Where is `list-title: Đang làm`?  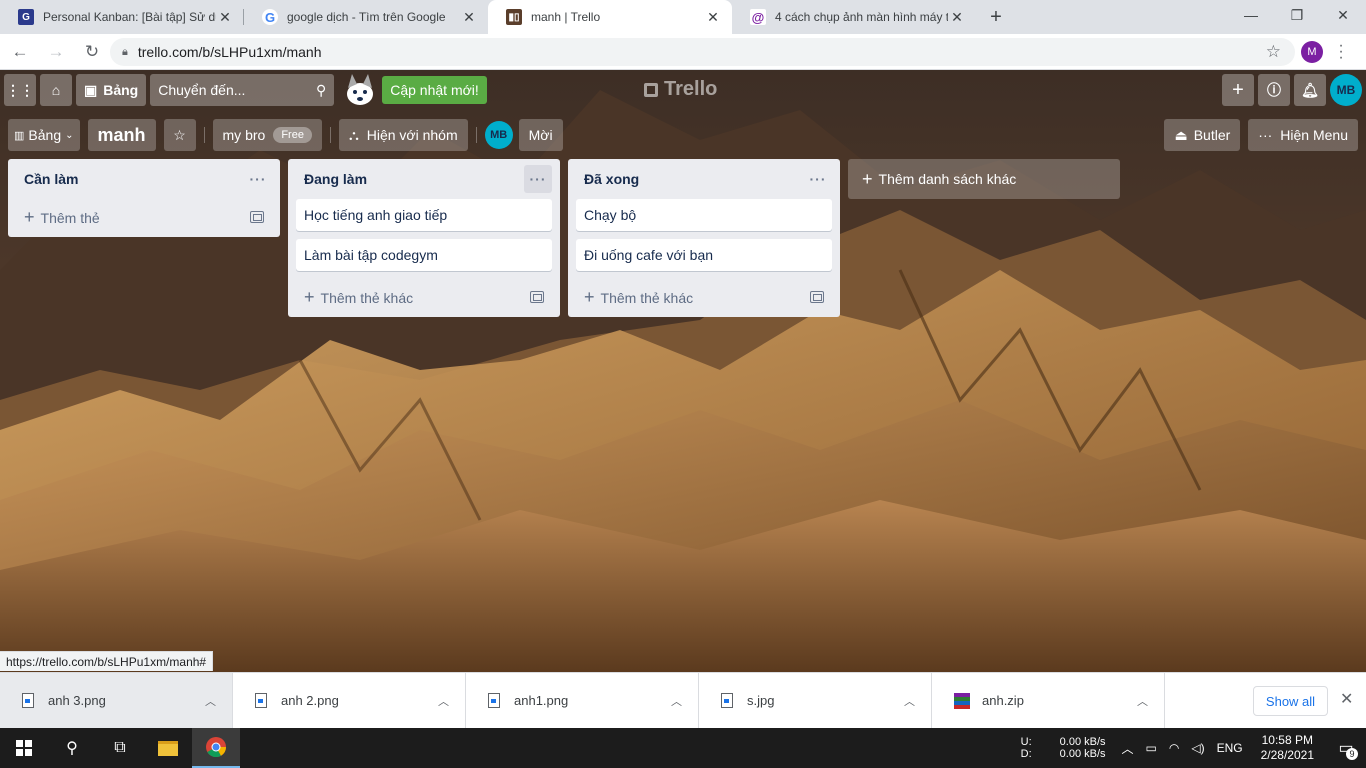 list-title: Đang làm is located at coordinates (335, 179).